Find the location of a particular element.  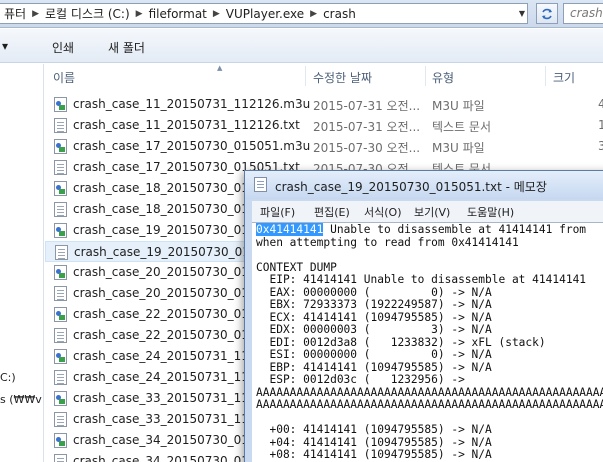

search-input: crash is located at coordinates (583, 13).